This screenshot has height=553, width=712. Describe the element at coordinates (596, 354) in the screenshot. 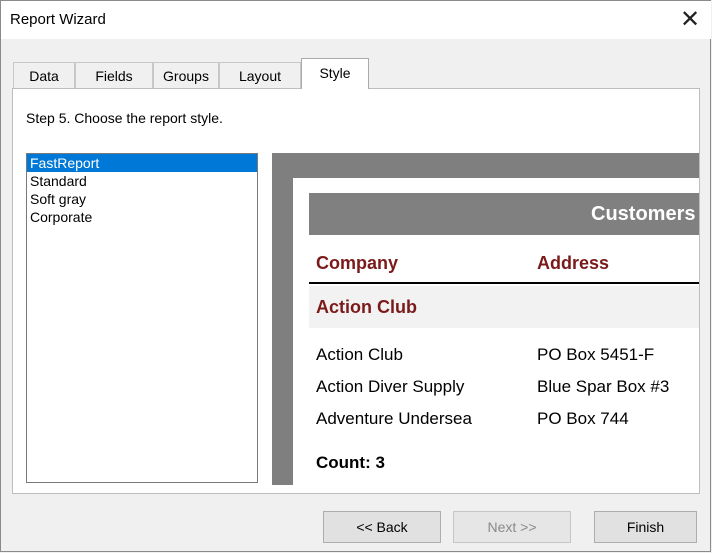

I see `row-address: PO Box 5451-F` at that location.